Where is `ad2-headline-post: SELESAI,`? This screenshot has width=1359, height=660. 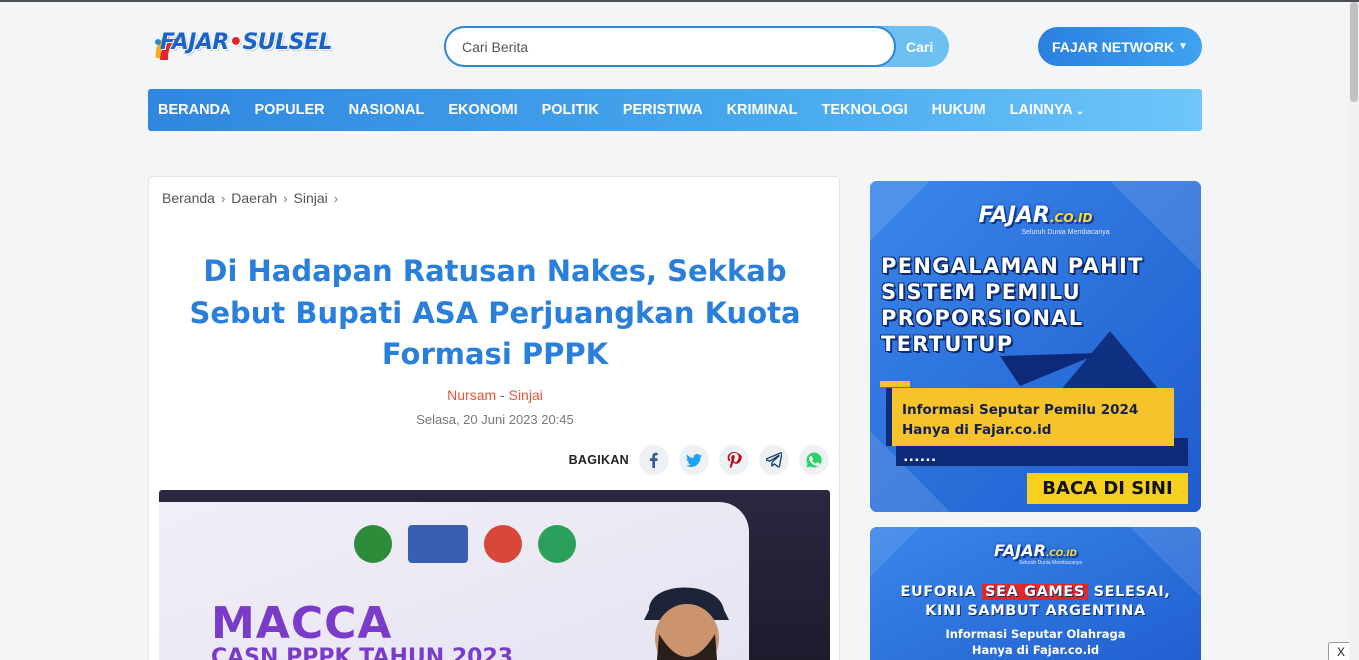 ad2-headline-post: SELESAI, is located at coordinates (1132, 592).